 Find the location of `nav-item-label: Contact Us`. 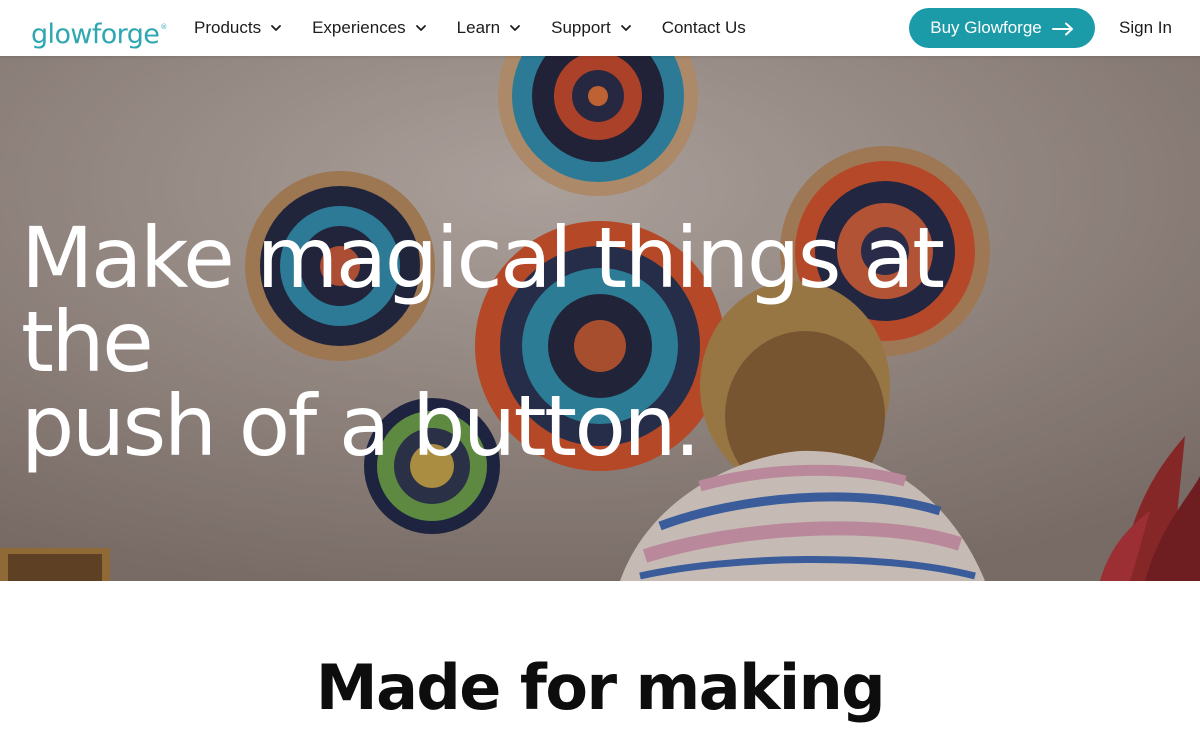

nav-item-label: Contact Us is located at coordinates (703, 27).